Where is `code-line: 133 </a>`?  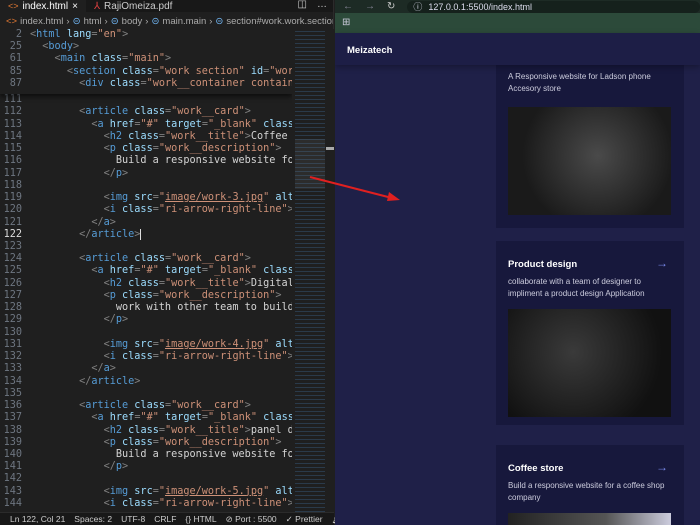
code-line: 133 </a> is located at coordinates (146, 369).